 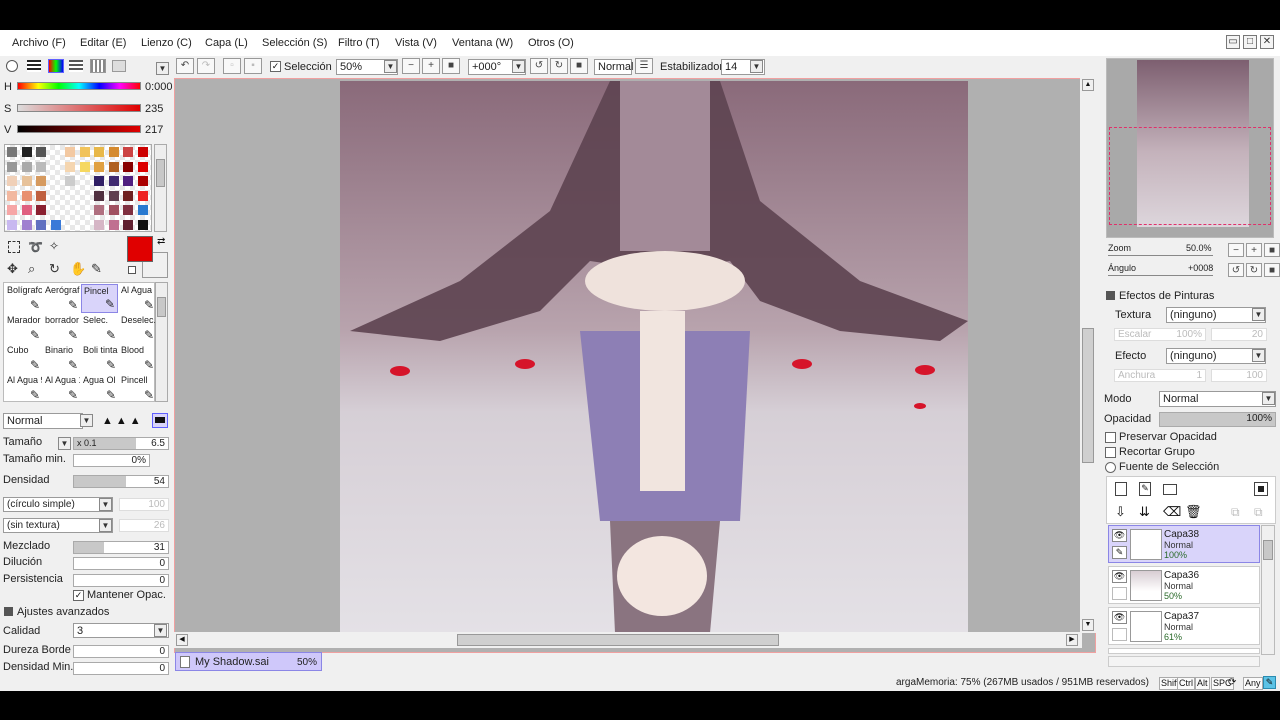 I want to click on navigator-view-rect, so click(x=1190, y=176).